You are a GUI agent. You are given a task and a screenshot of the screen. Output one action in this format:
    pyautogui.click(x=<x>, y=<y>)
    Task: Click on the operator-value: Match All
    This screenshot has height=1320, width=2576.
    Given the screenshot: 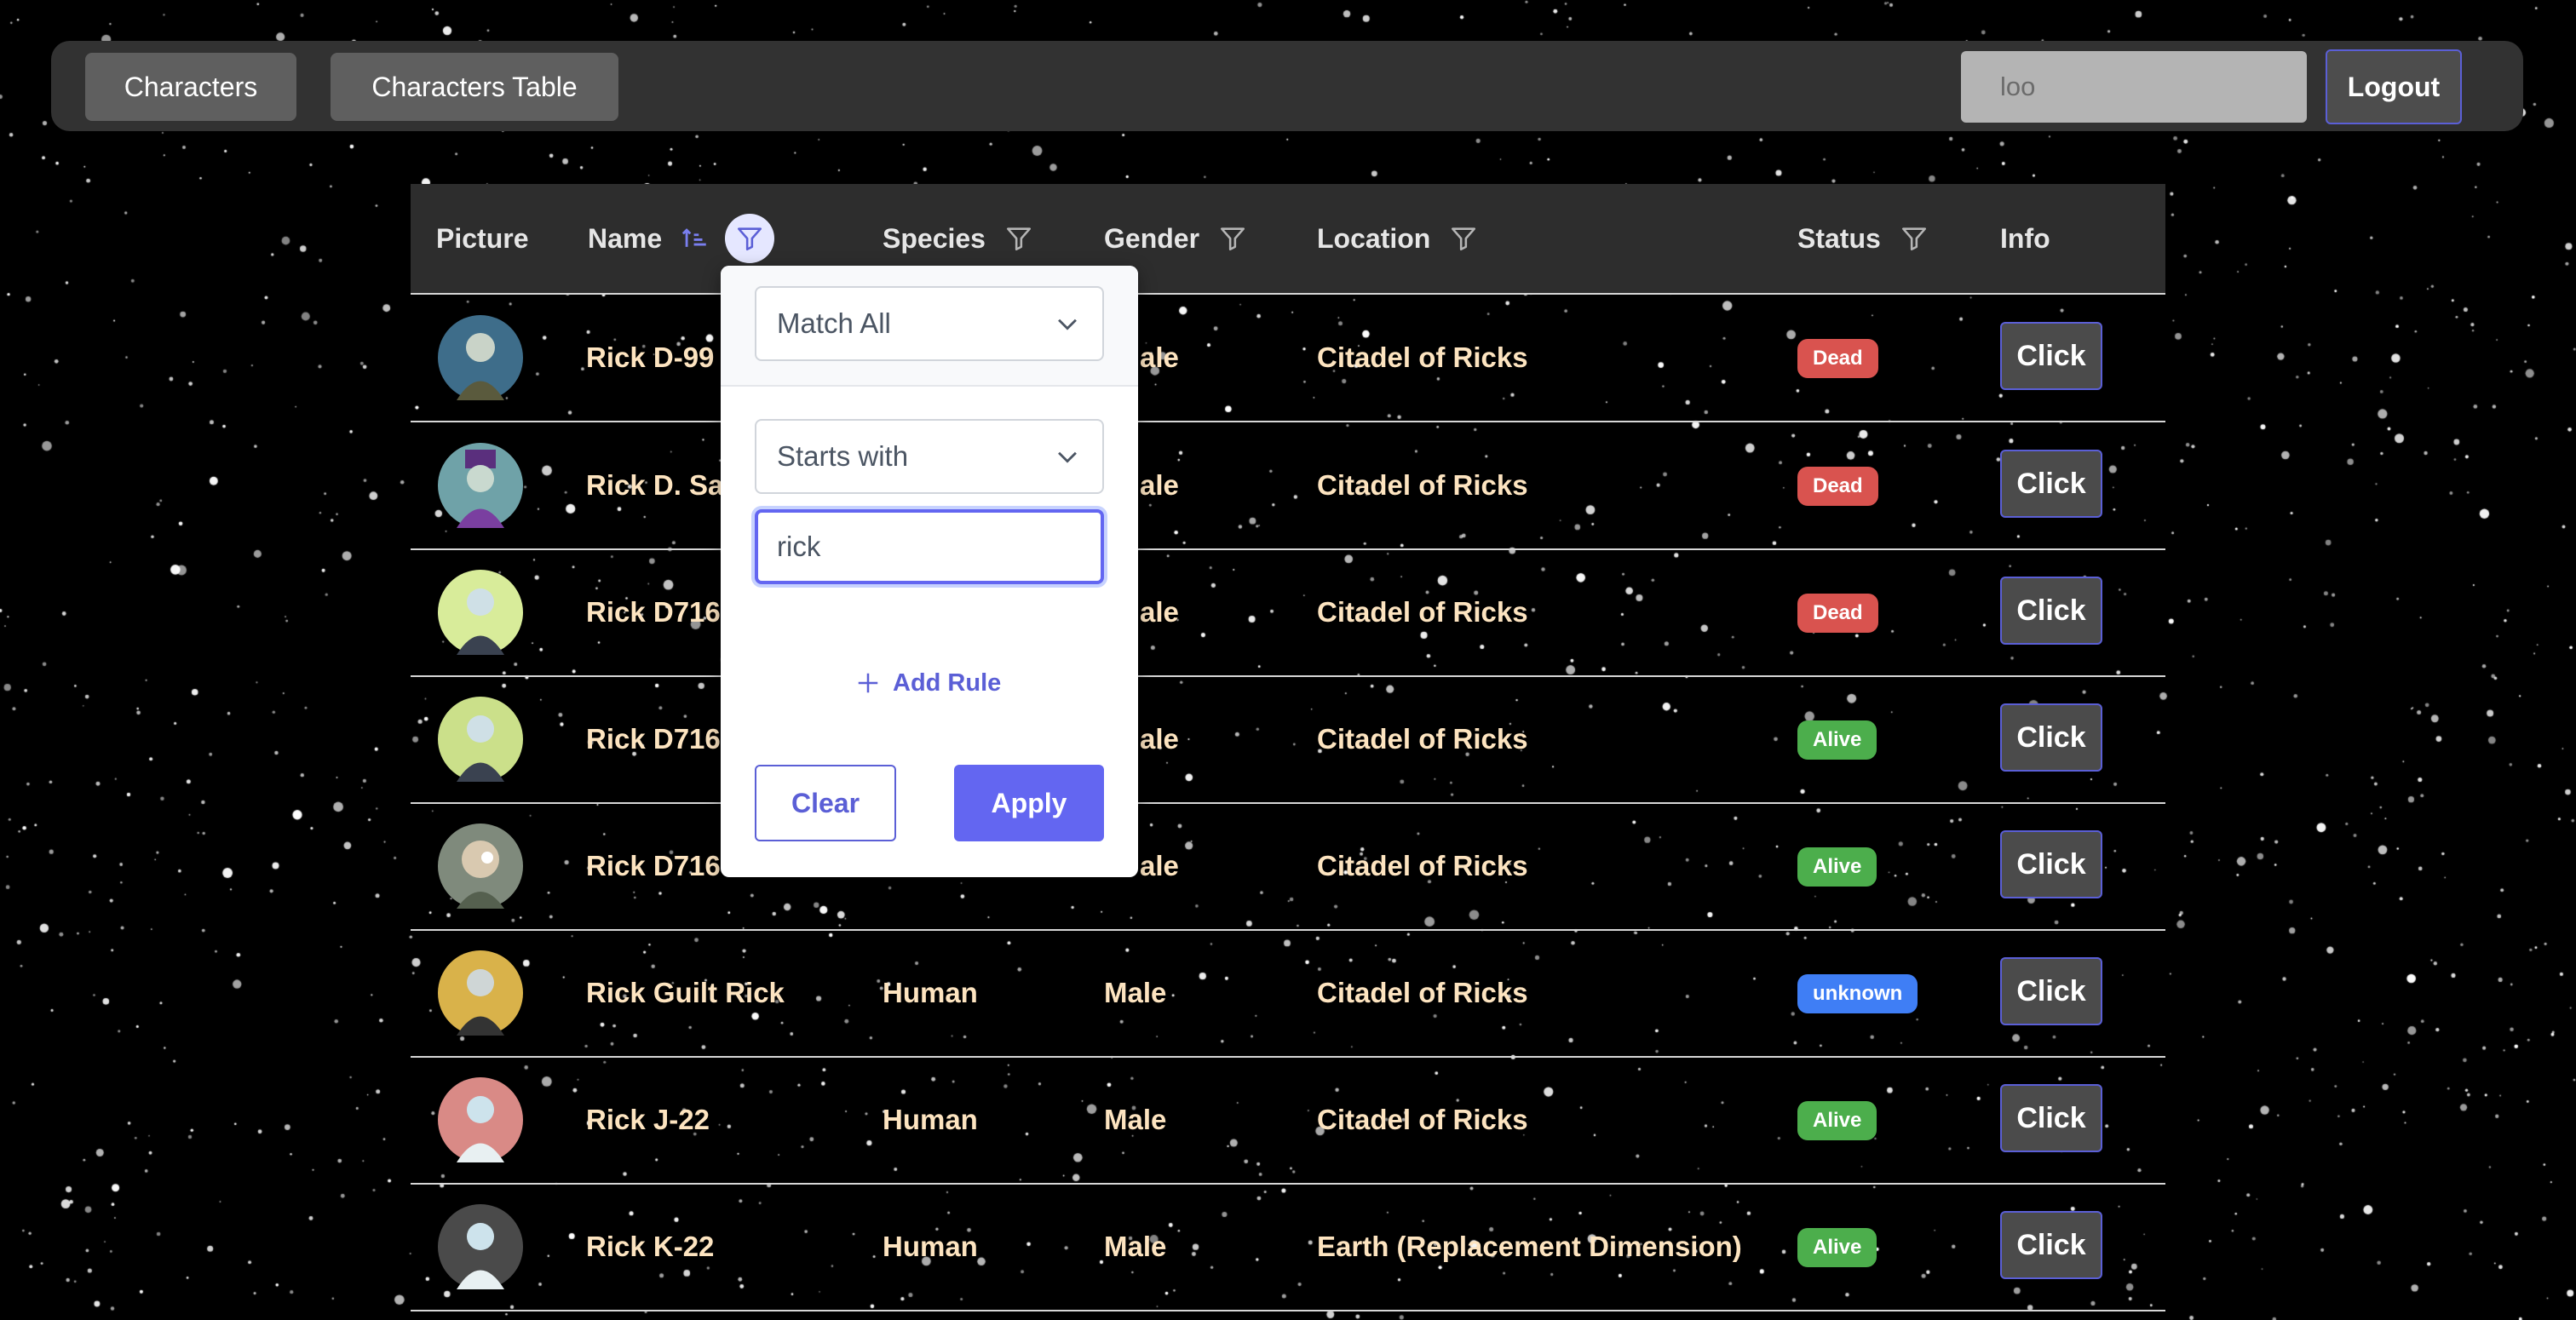 What is the action you would take?
    pyautogui.click(x=834, y=323)
    